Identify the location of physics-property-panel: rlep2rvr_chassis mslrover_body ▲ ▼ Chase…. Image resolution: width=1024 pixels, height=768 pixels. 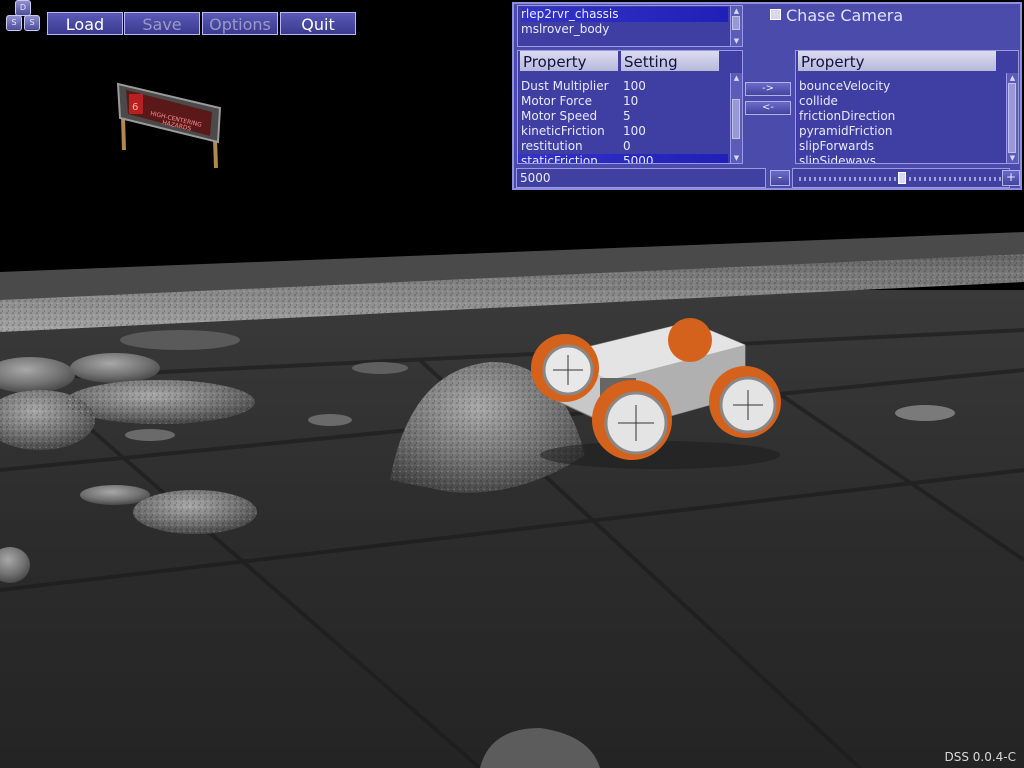
(767, 96).